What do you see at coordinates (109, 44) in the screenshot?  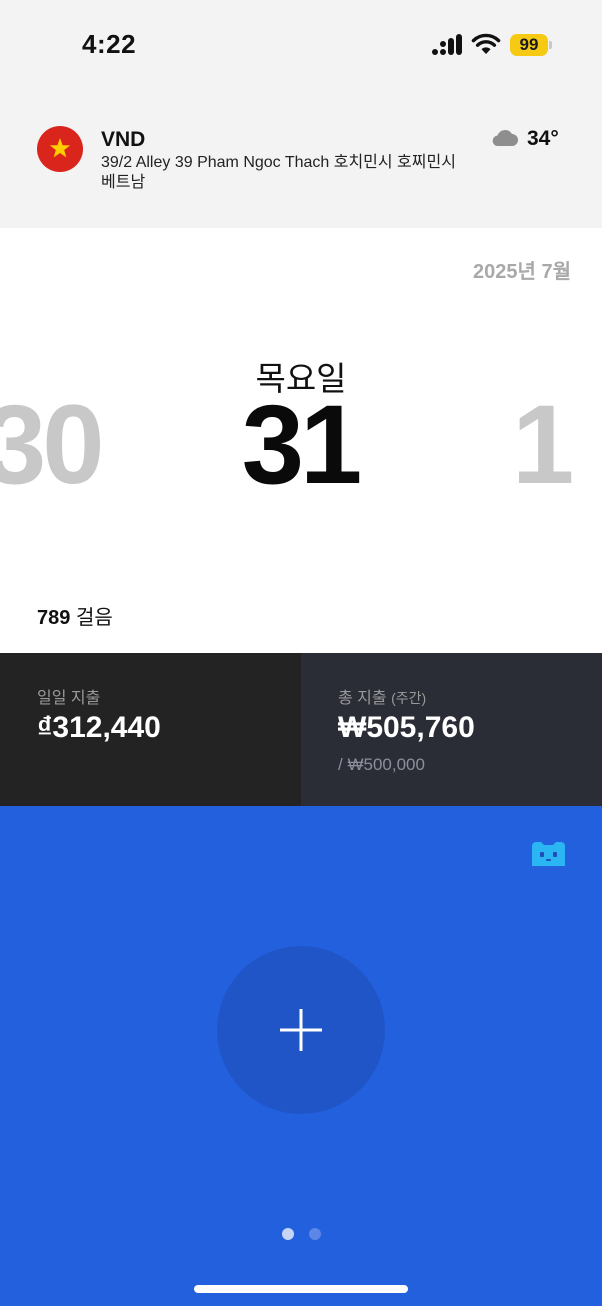 I see `status-time: 4:22` at bounding box center [109, 44].